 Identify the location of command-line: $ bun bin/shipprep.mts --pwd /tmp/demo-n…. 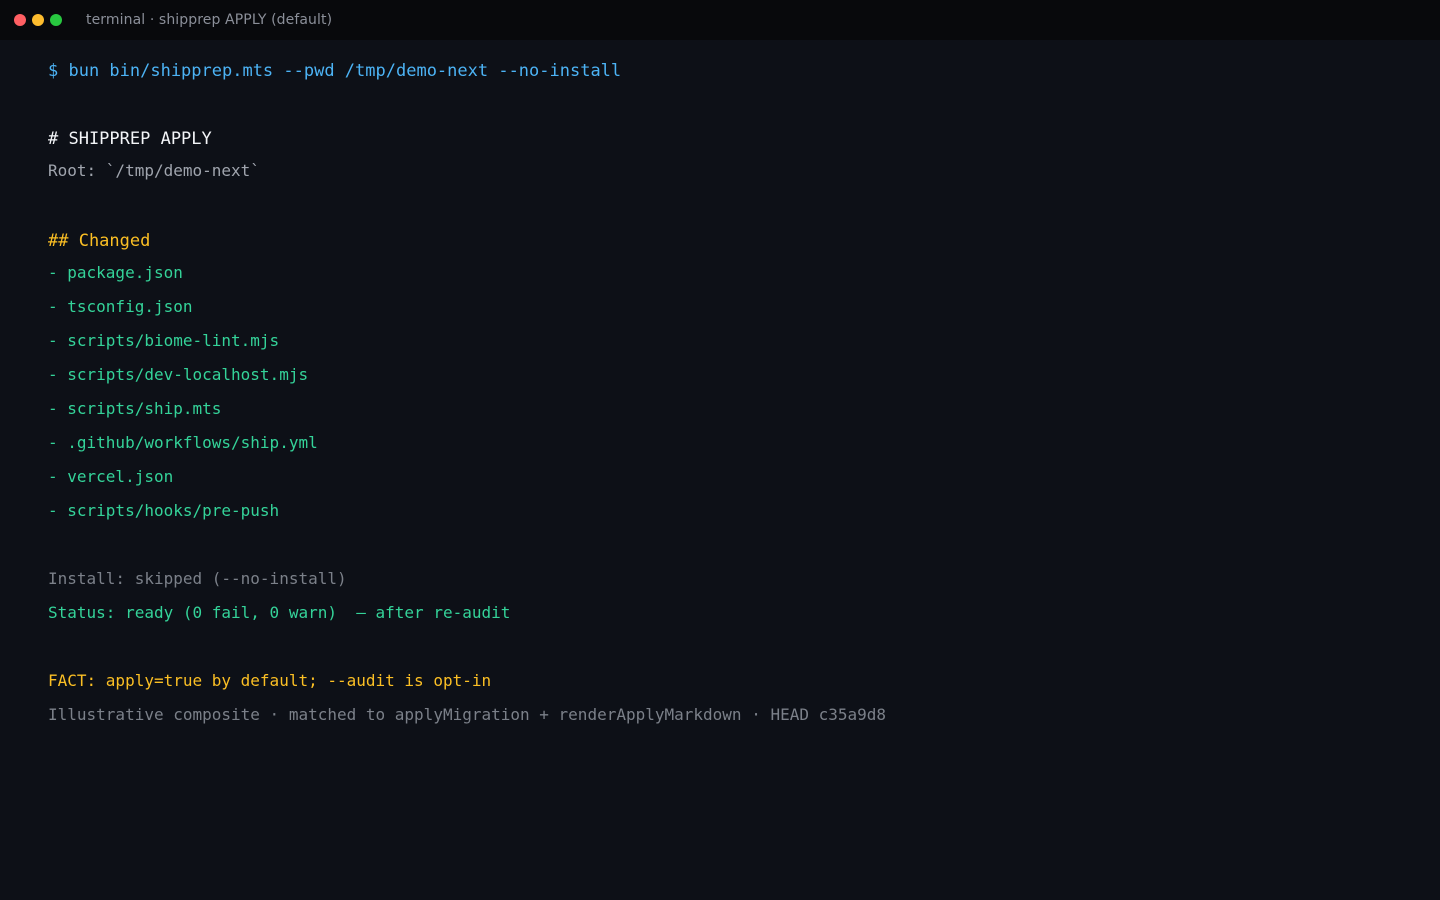
(335, 71).